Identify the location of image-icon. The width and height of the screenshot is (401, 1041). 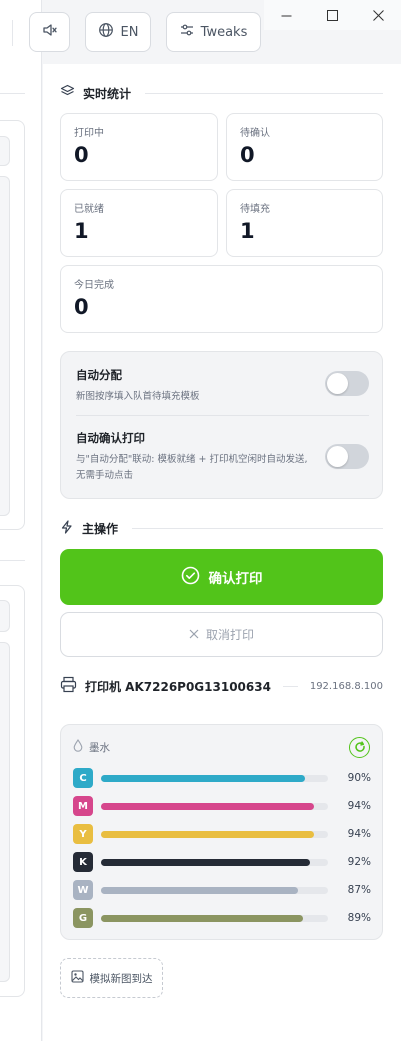
(77, 978).